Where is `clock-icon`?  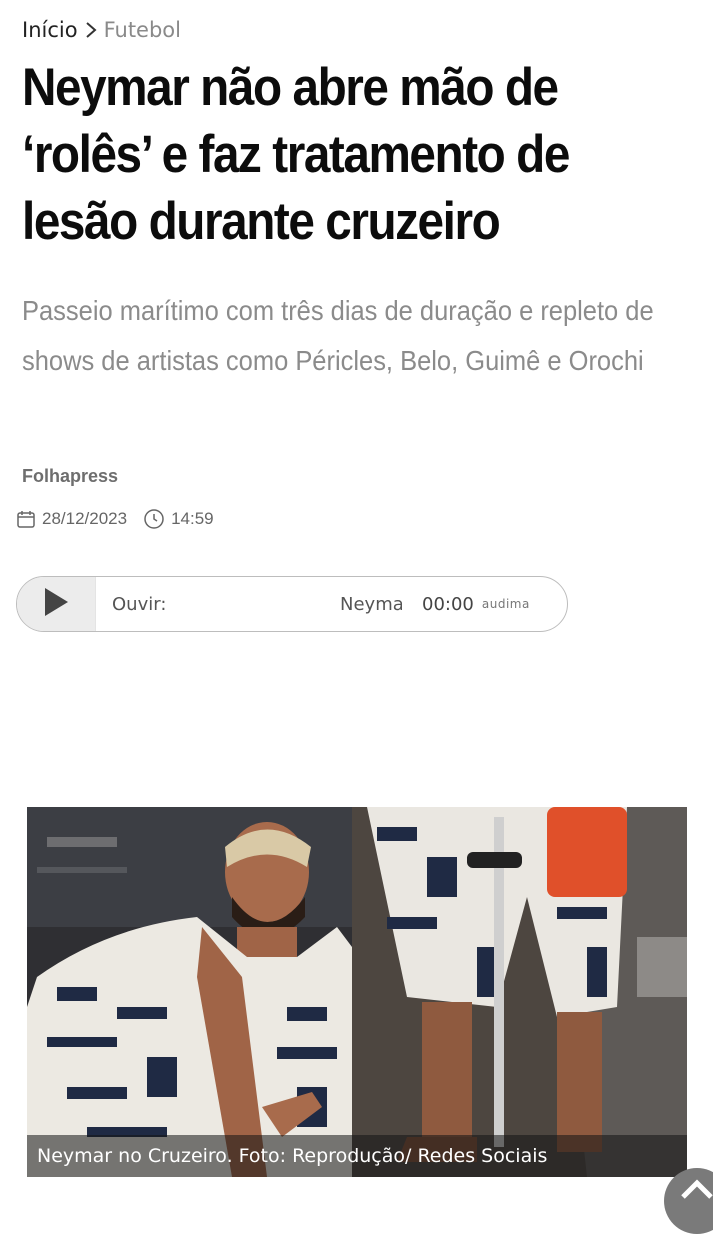 clock-icon is located at coordinates (154, 519).